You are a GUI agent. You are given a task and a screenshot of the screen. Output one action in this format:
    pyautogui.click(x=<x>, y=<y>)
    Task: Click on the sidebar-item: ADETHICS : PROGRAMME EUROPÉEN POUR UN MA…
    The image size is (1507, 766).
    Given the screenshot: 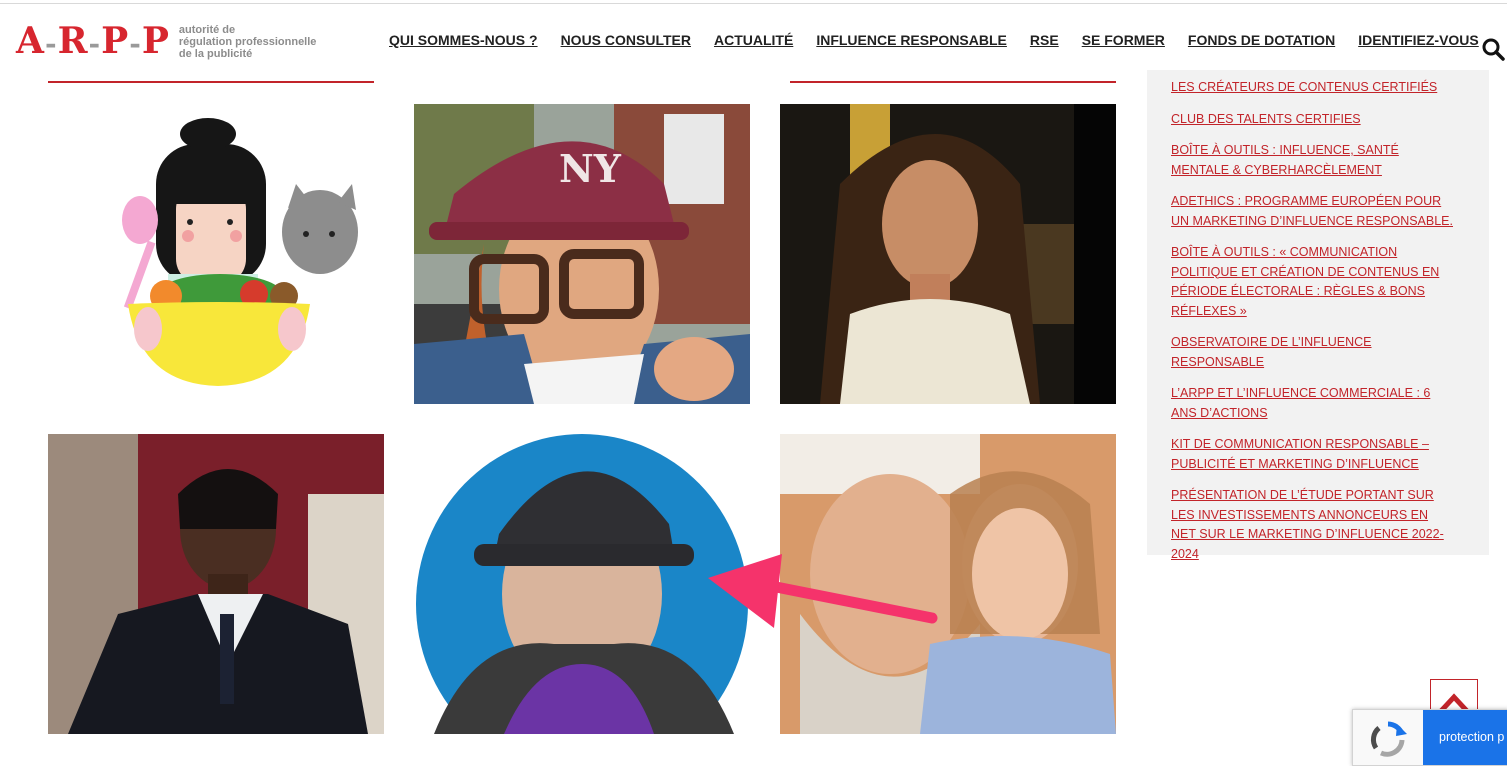 What is the action you would take?
    pyautogui.click(x=1313, y=211)
    